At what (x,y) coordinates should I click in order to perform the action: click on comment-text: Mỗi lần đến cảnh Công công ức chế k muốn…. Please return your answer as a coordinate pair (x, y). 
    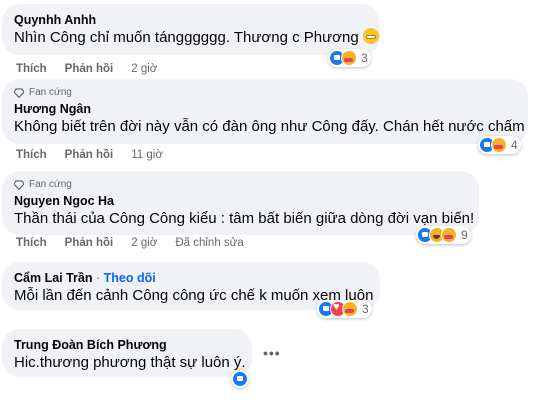
    Looking at the image, I should click on (194, 295).